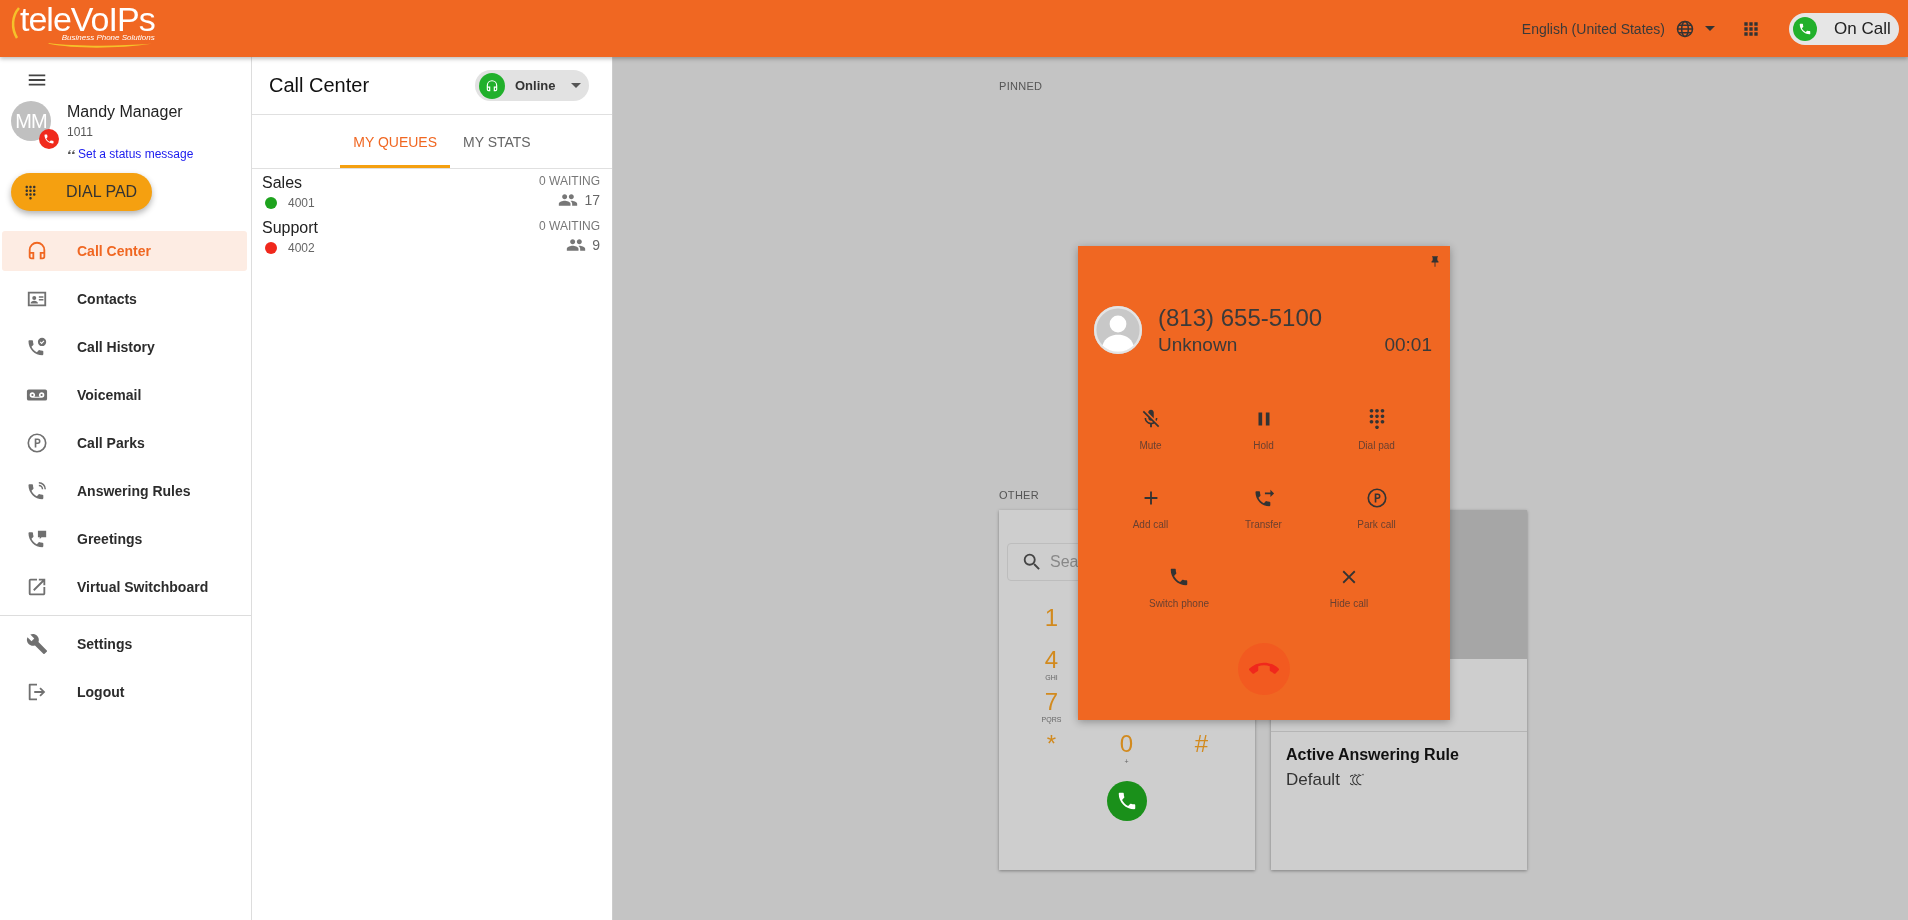 The height and width of the screenshot is (920, 1908). I want to click on logo-tagline: Business Phone Solutions, so click(108, 37).